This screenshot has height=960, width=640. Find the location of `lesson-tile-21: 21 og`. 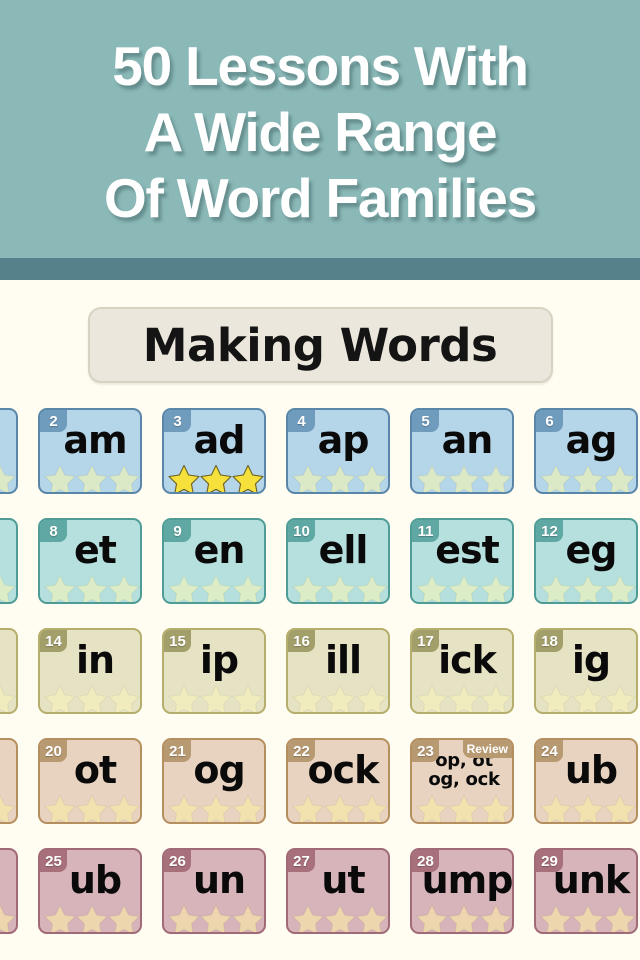

lesson-tile-21: 21 og is located at coordinates (214, 781).